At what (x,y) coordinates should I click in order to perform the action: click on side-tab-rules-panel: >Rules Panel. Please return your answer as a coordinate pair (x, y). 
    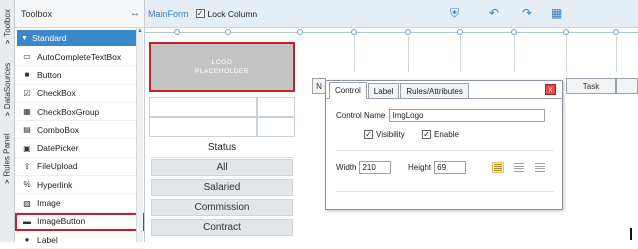
    Looking at the image, I should click on (7, 158).